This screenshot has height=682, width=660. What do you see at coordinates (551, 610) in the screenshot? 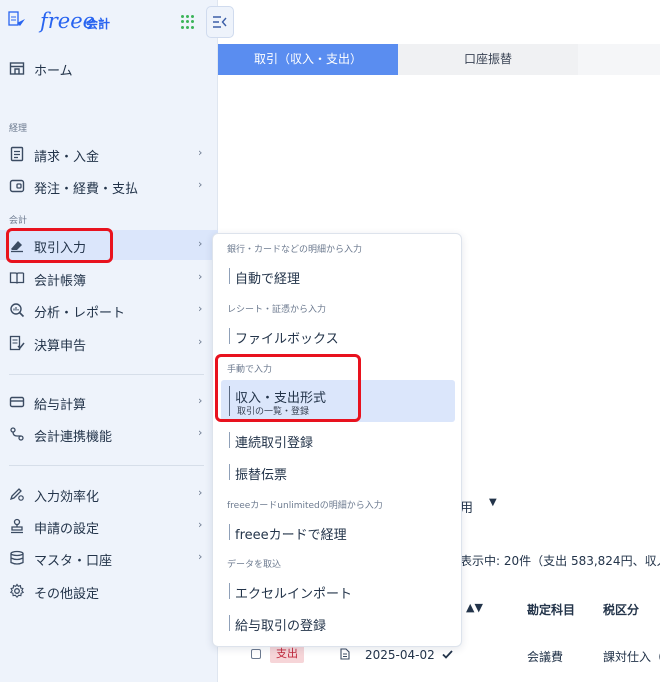
I see `column-header-account: 勘定科目` at bounding box center [551, 610].